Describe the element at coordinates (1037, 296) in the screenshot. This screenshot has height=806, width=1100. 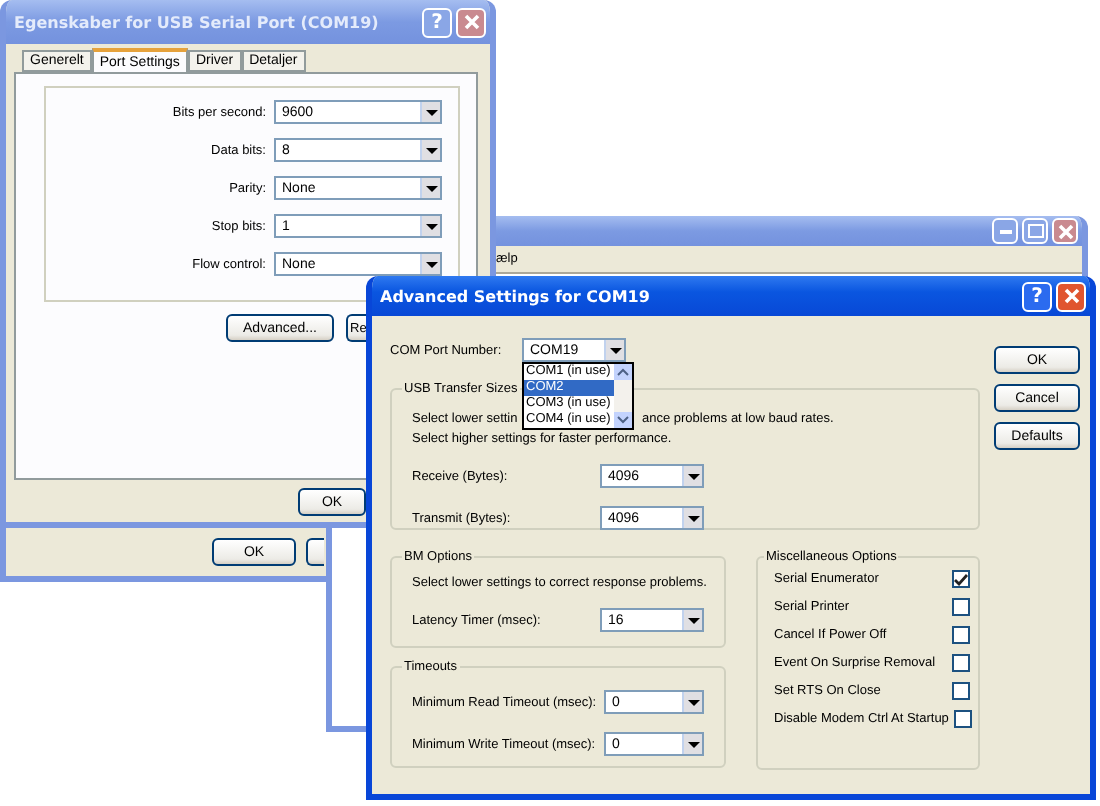
I see `help-button: ?` at that location.